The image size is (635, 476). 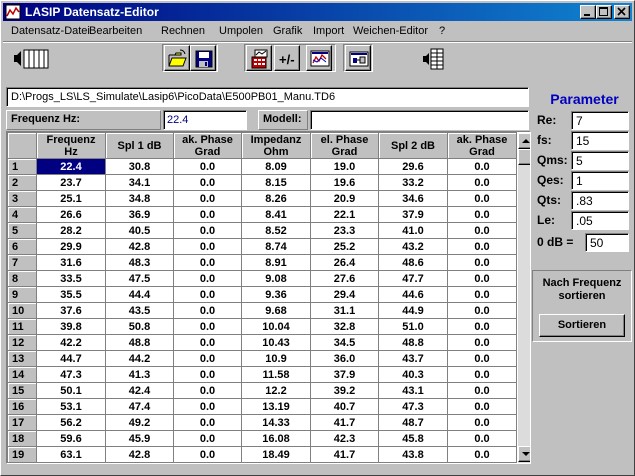 I want to click on table-cell: 48.6, so click(x=413, y=262).